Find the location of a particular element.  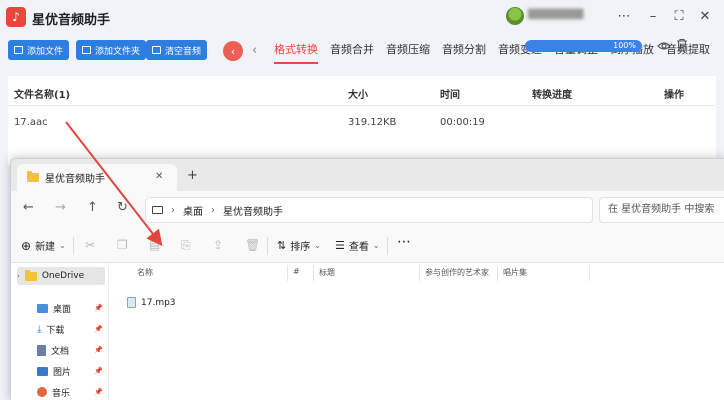

nav-item-label: 文档 is located at coordinates (60, 351).